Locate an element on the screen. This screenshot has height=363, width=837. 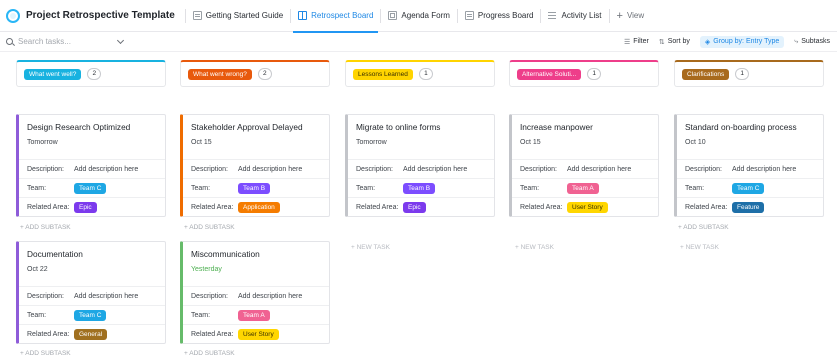
tab-label: Retrospect Board is located at coordinates (342, 15).